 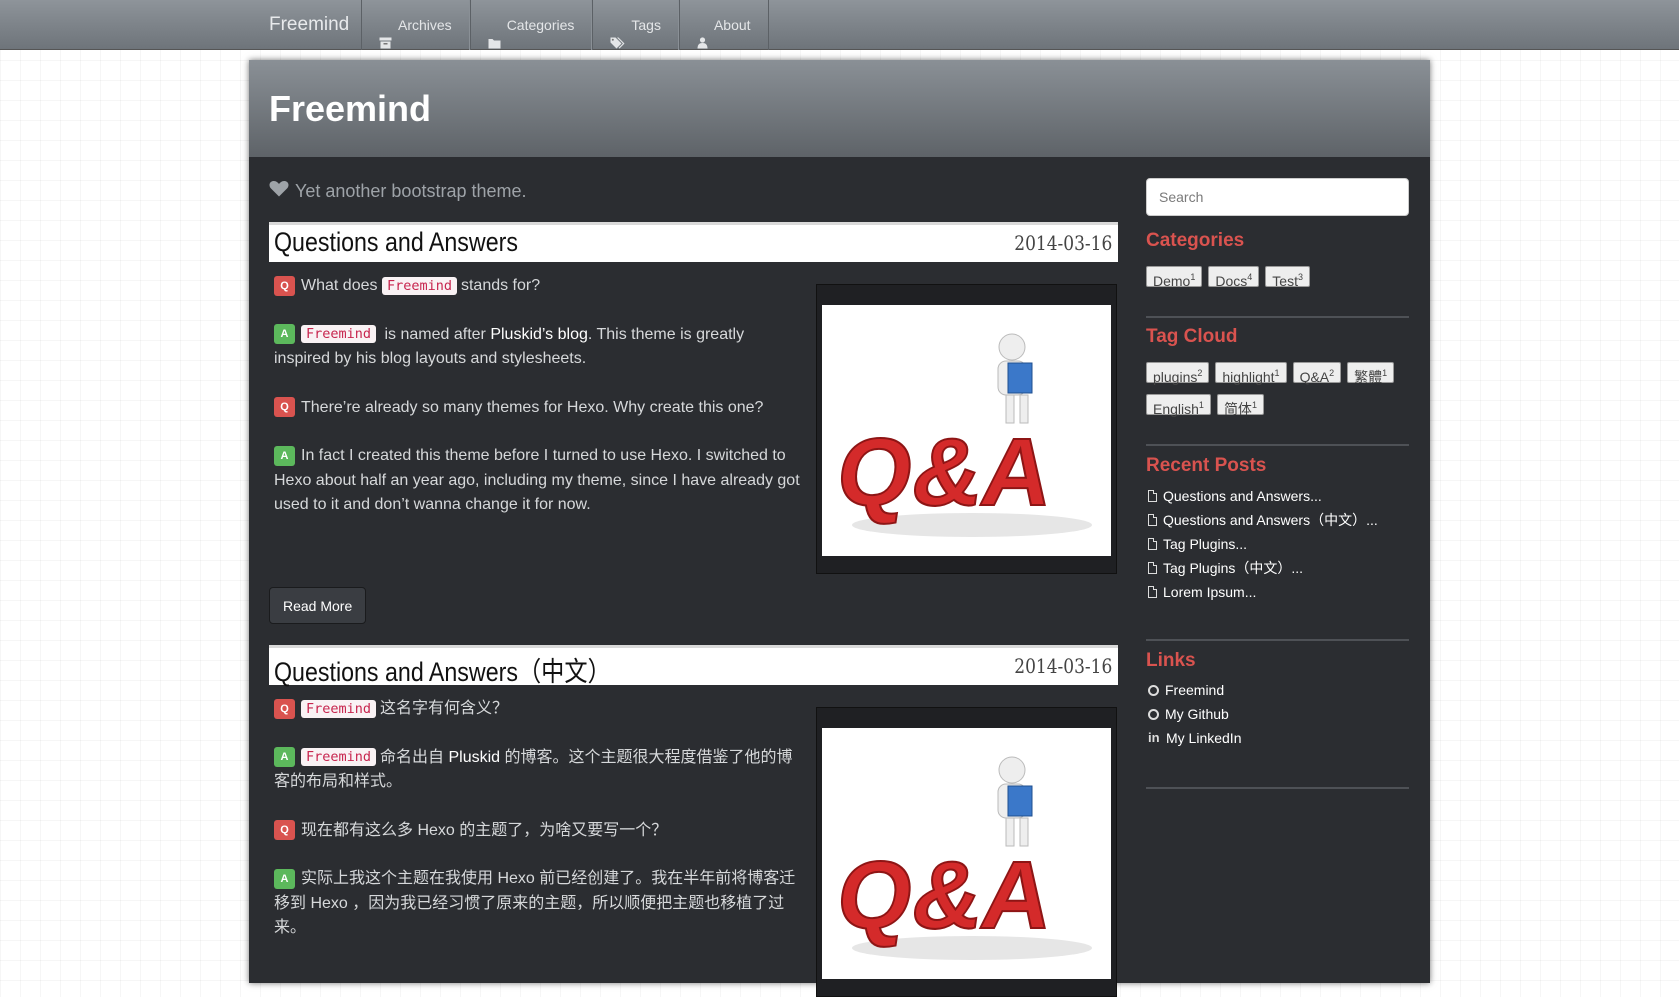 I want to click on question-paragraph: Q What does Freemind stands for?, so click(x=539, y=286).